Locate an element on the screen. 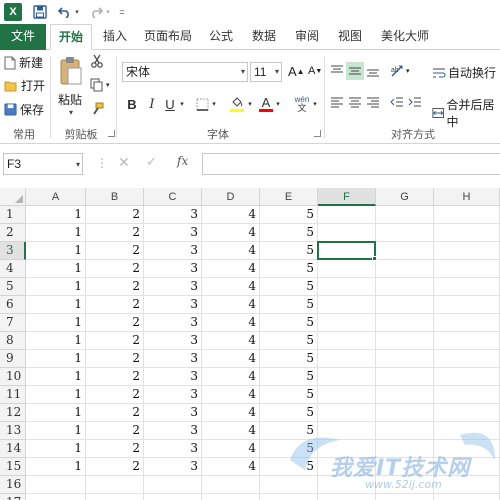 The image size is (500, 500). cell-a10: 1 is located at coordinates (56, 377).